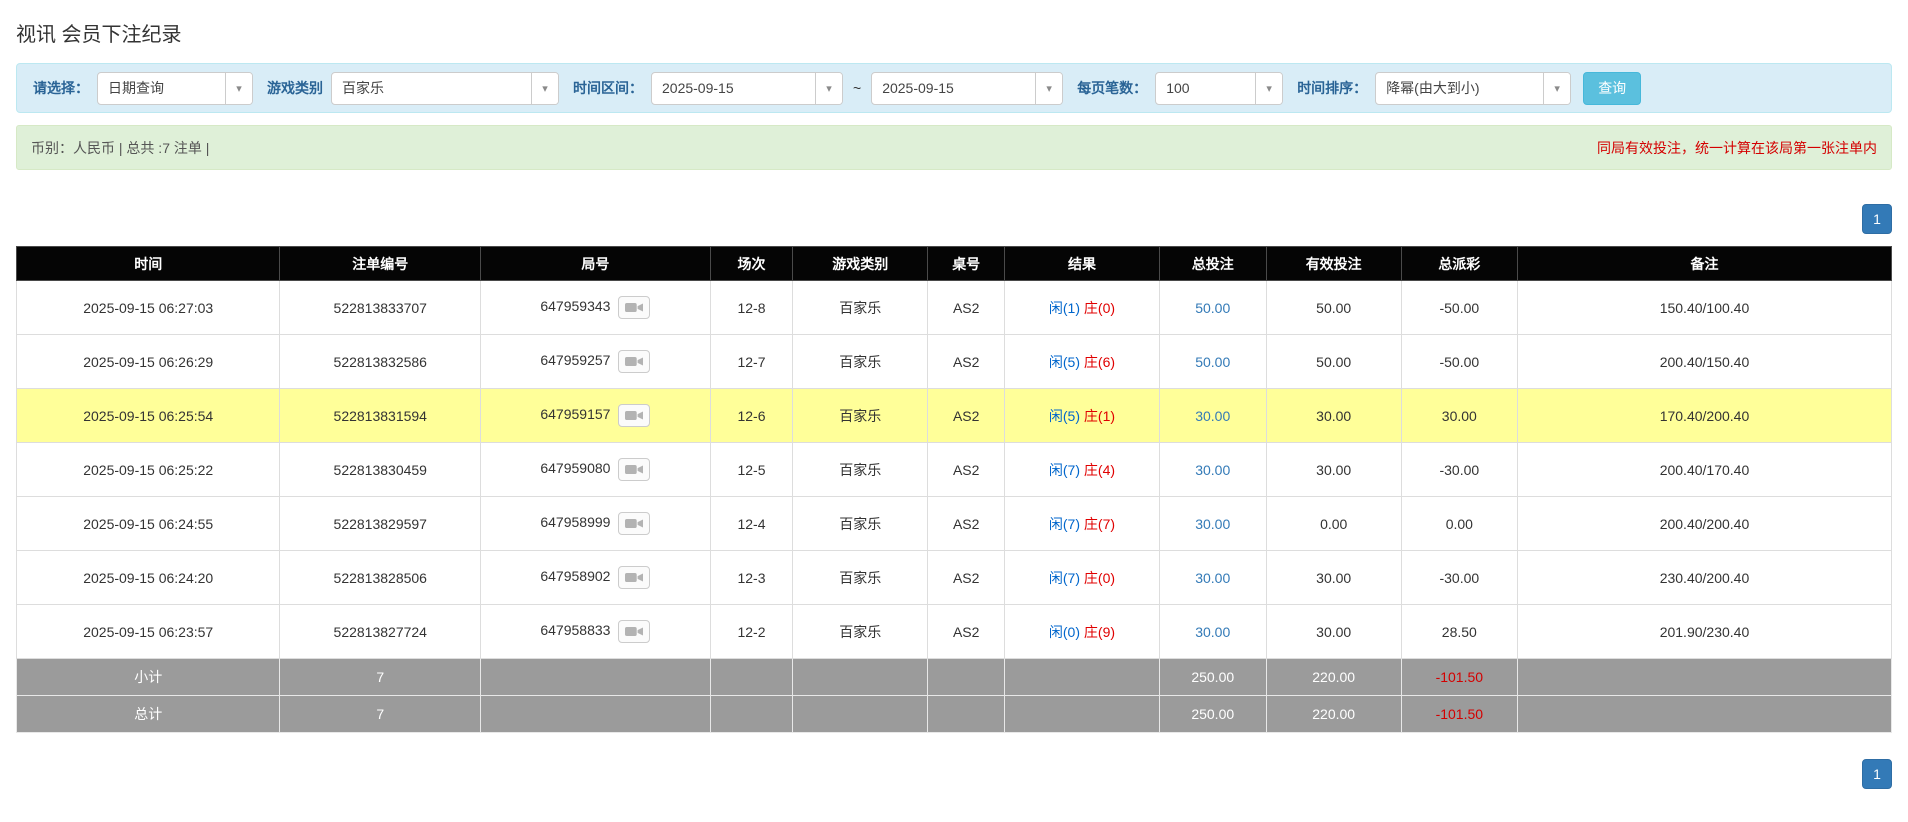 Image resolution: width=1908 pixels, height=822 pixels. Describe the element at coordinates (148, 577) in the screenshot. I see `time-cell: 2025-09-15 06:24:20` at that location.